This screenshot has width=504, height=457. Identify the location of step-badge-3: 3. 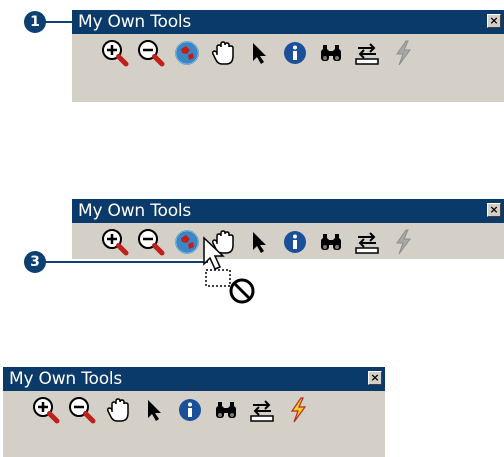
(35, 262).